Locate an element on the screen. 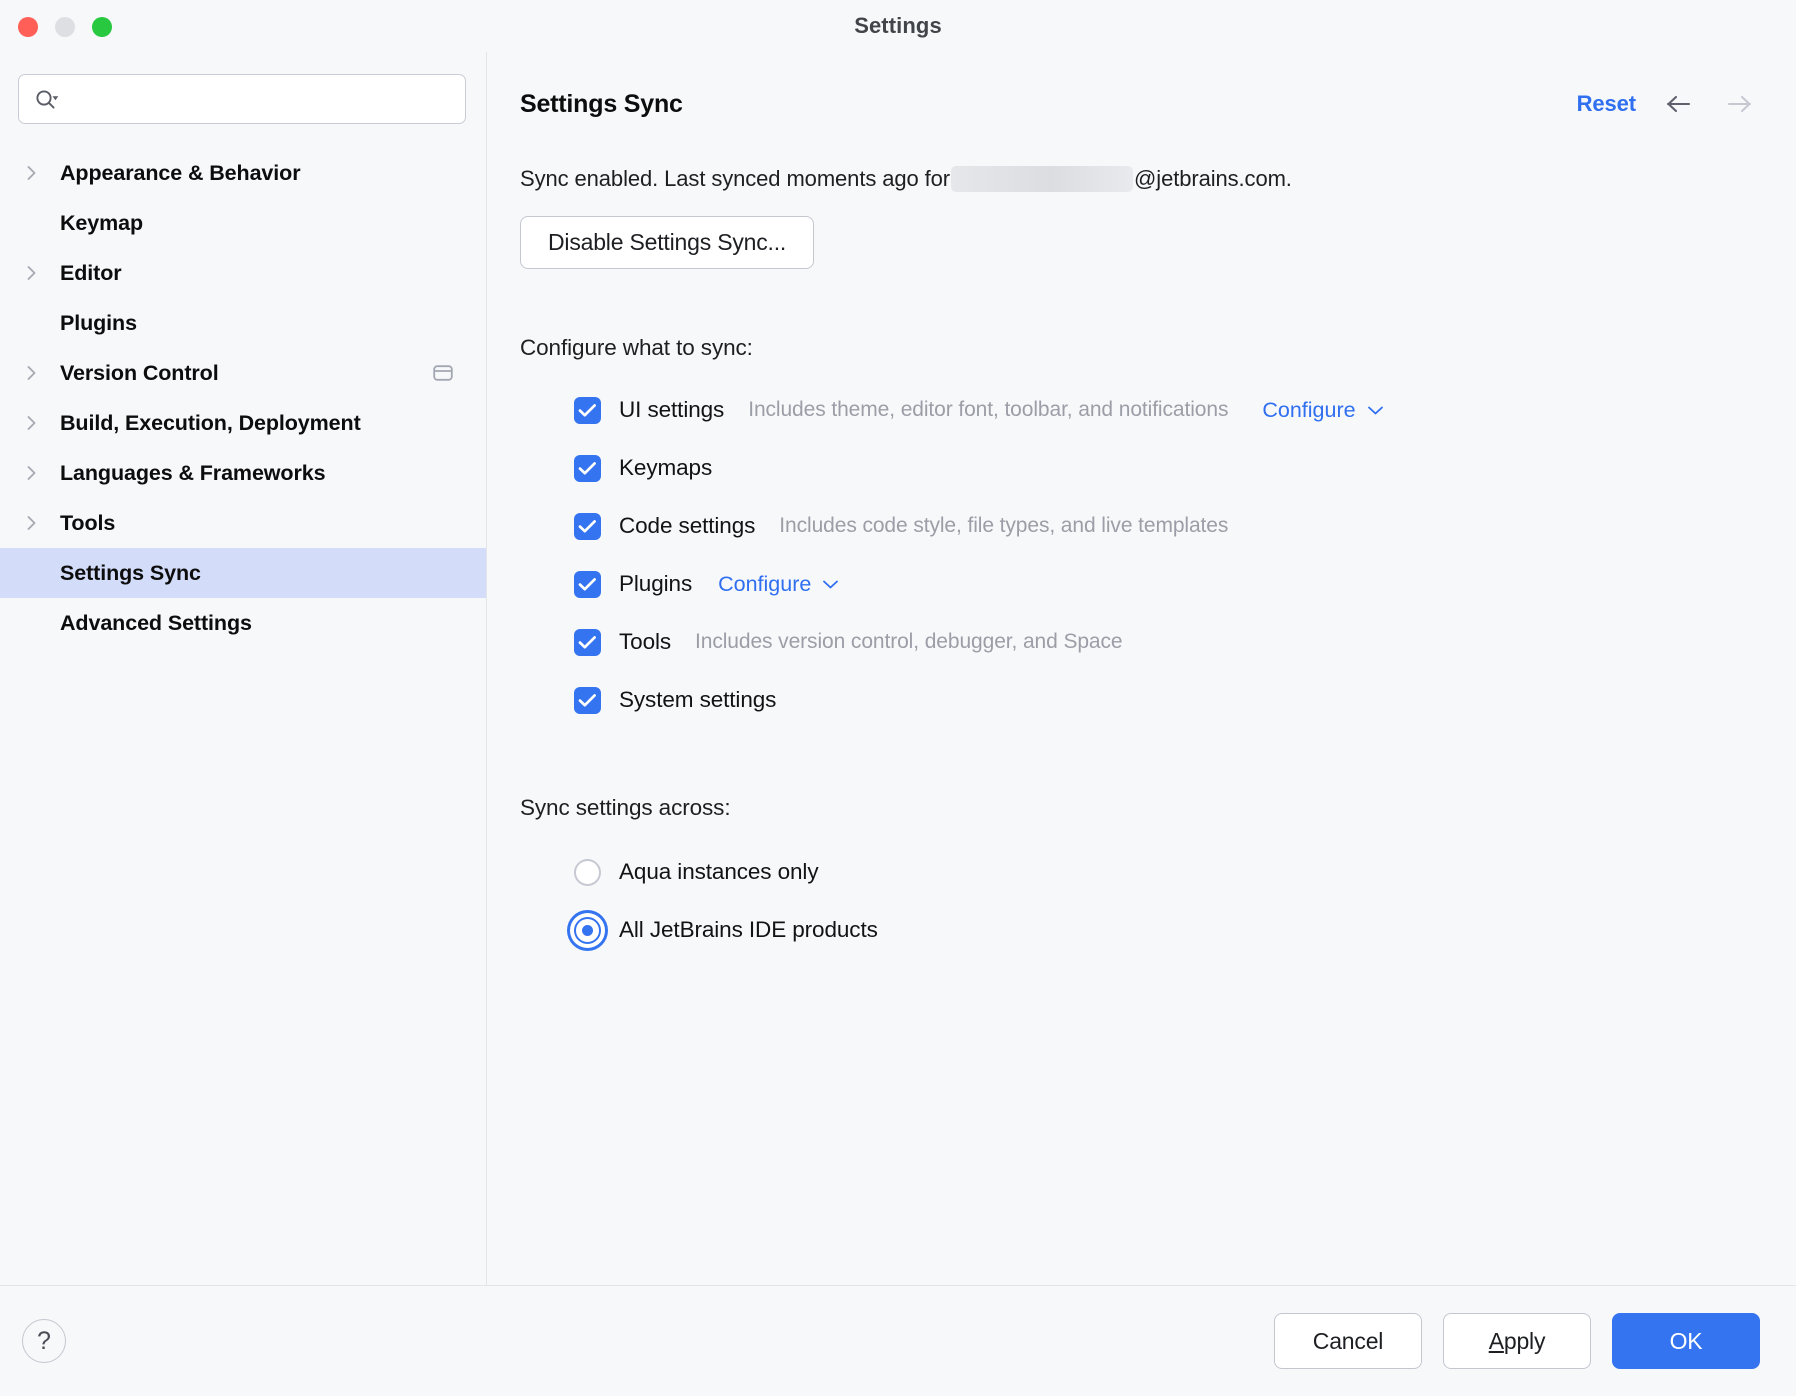 The width and height of the screenshot is (1796, 1396). configure-ui-settings-link: Configure is located at coordinates (1322, 410).